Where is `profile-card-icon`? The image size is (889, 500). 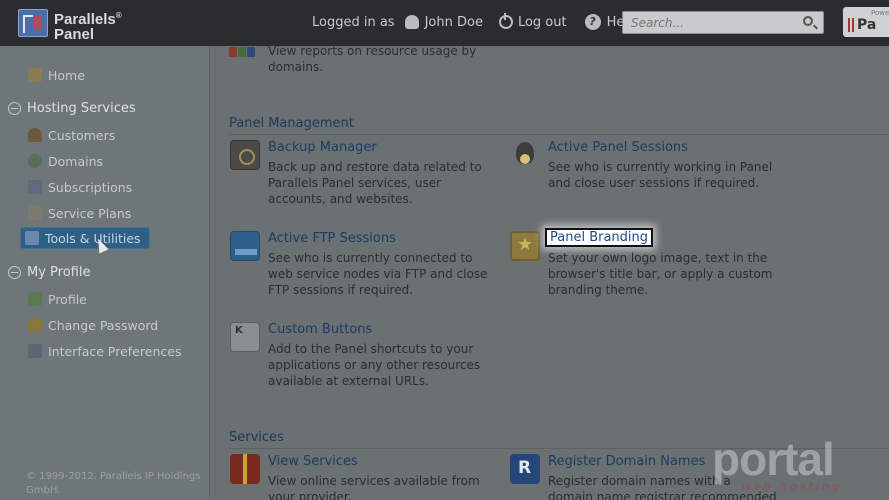
profile-card-icon is located at coordinates (35, 299).